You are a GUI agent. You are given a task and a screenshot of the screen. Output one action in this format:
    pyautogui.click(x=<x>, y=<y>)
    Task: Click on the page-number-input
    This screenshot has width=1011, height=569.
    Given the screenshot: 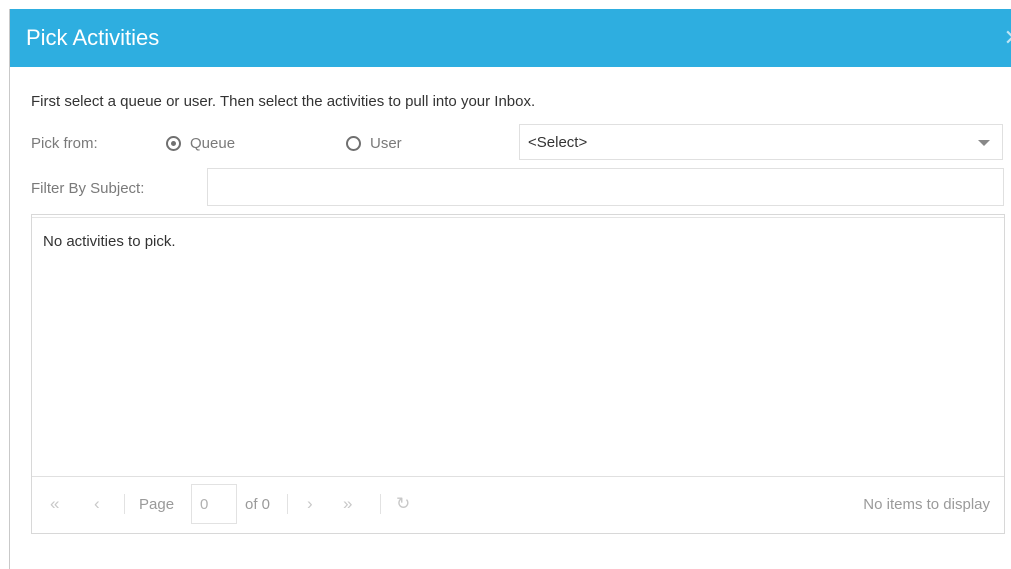 What is the action you would take?
    pyautogui.click(x=214, y=504)
    